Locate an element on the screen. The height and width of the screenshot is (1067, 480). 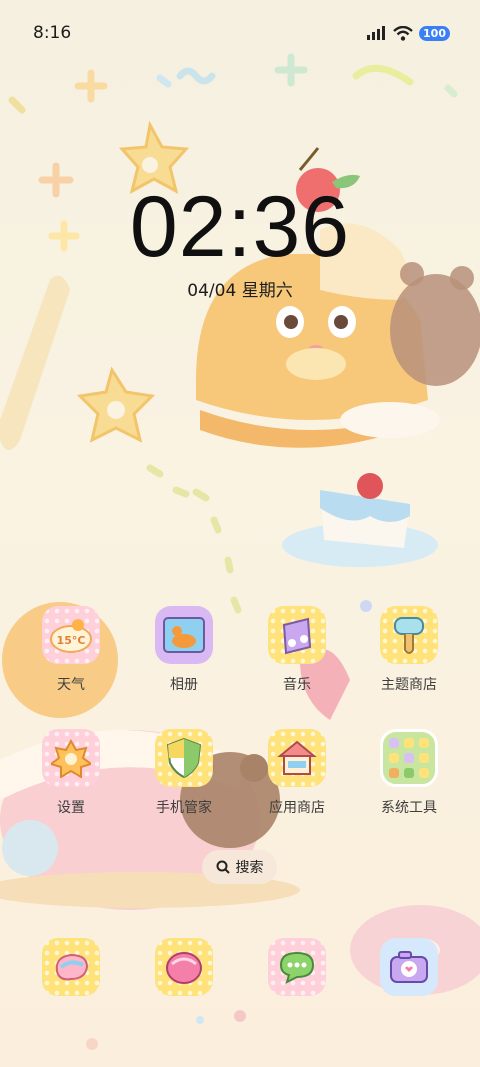
app-label: 天气 is located at coordinates (71, 685).